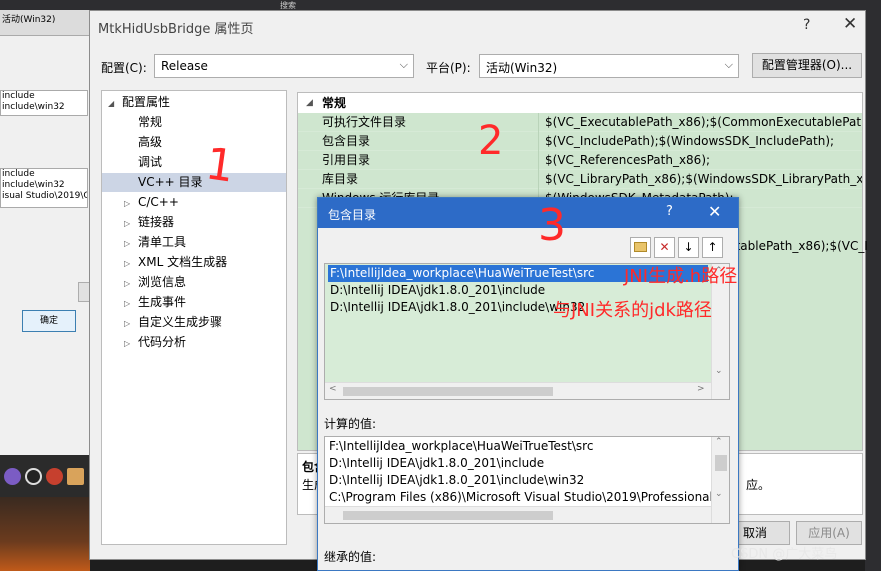 The height and width of the screenshot is (571, 881). What do you see at coordinates (632, 310) in the screenshot?
I see `annotation-jdk-path: 与JNI关系的jdk路径` at bounding box center [632, 310].